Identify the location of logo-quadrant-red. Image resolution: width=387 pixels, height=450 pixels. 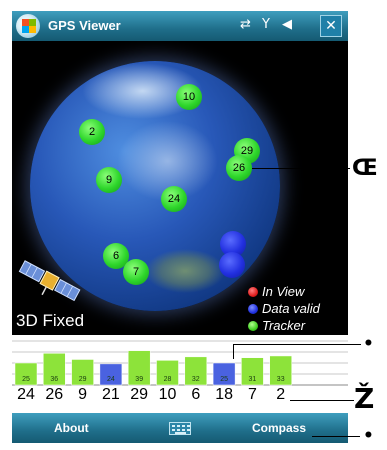
(25, 22).